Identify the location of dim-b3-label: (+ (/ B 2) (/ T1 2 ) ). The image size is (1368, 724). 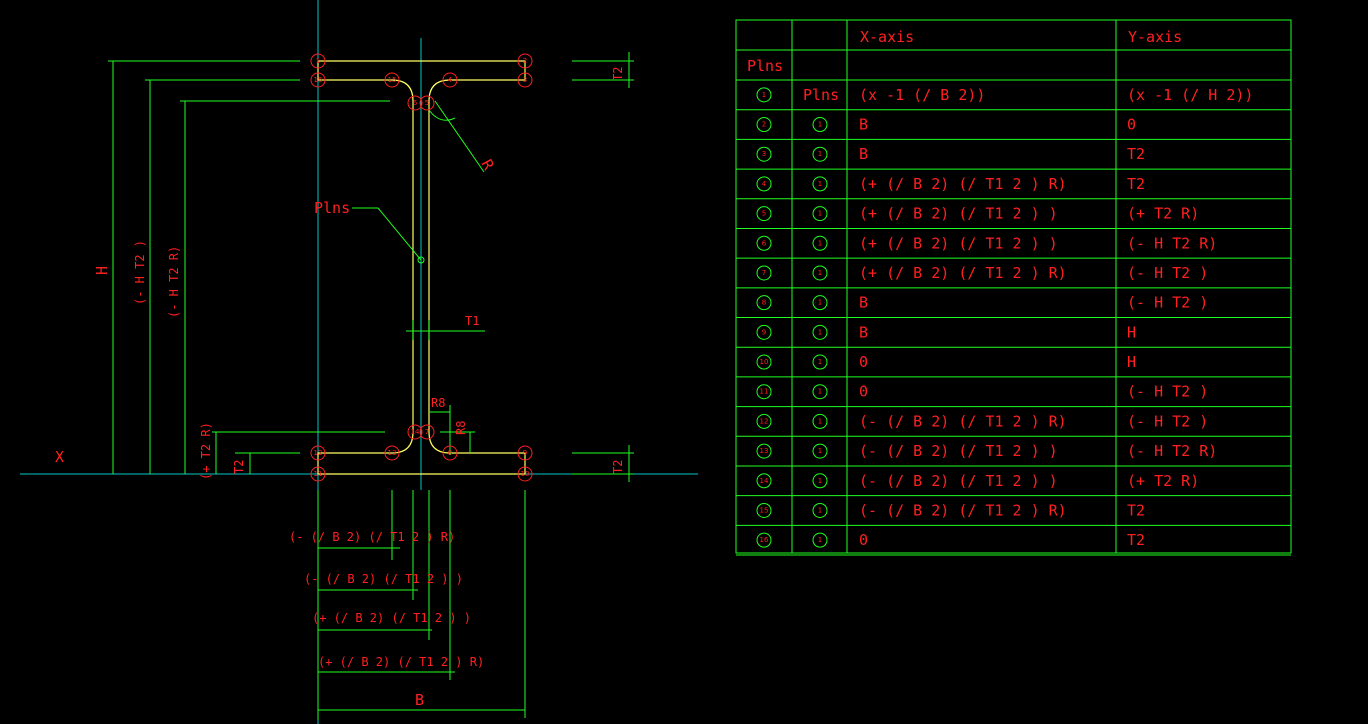
(391, 618).